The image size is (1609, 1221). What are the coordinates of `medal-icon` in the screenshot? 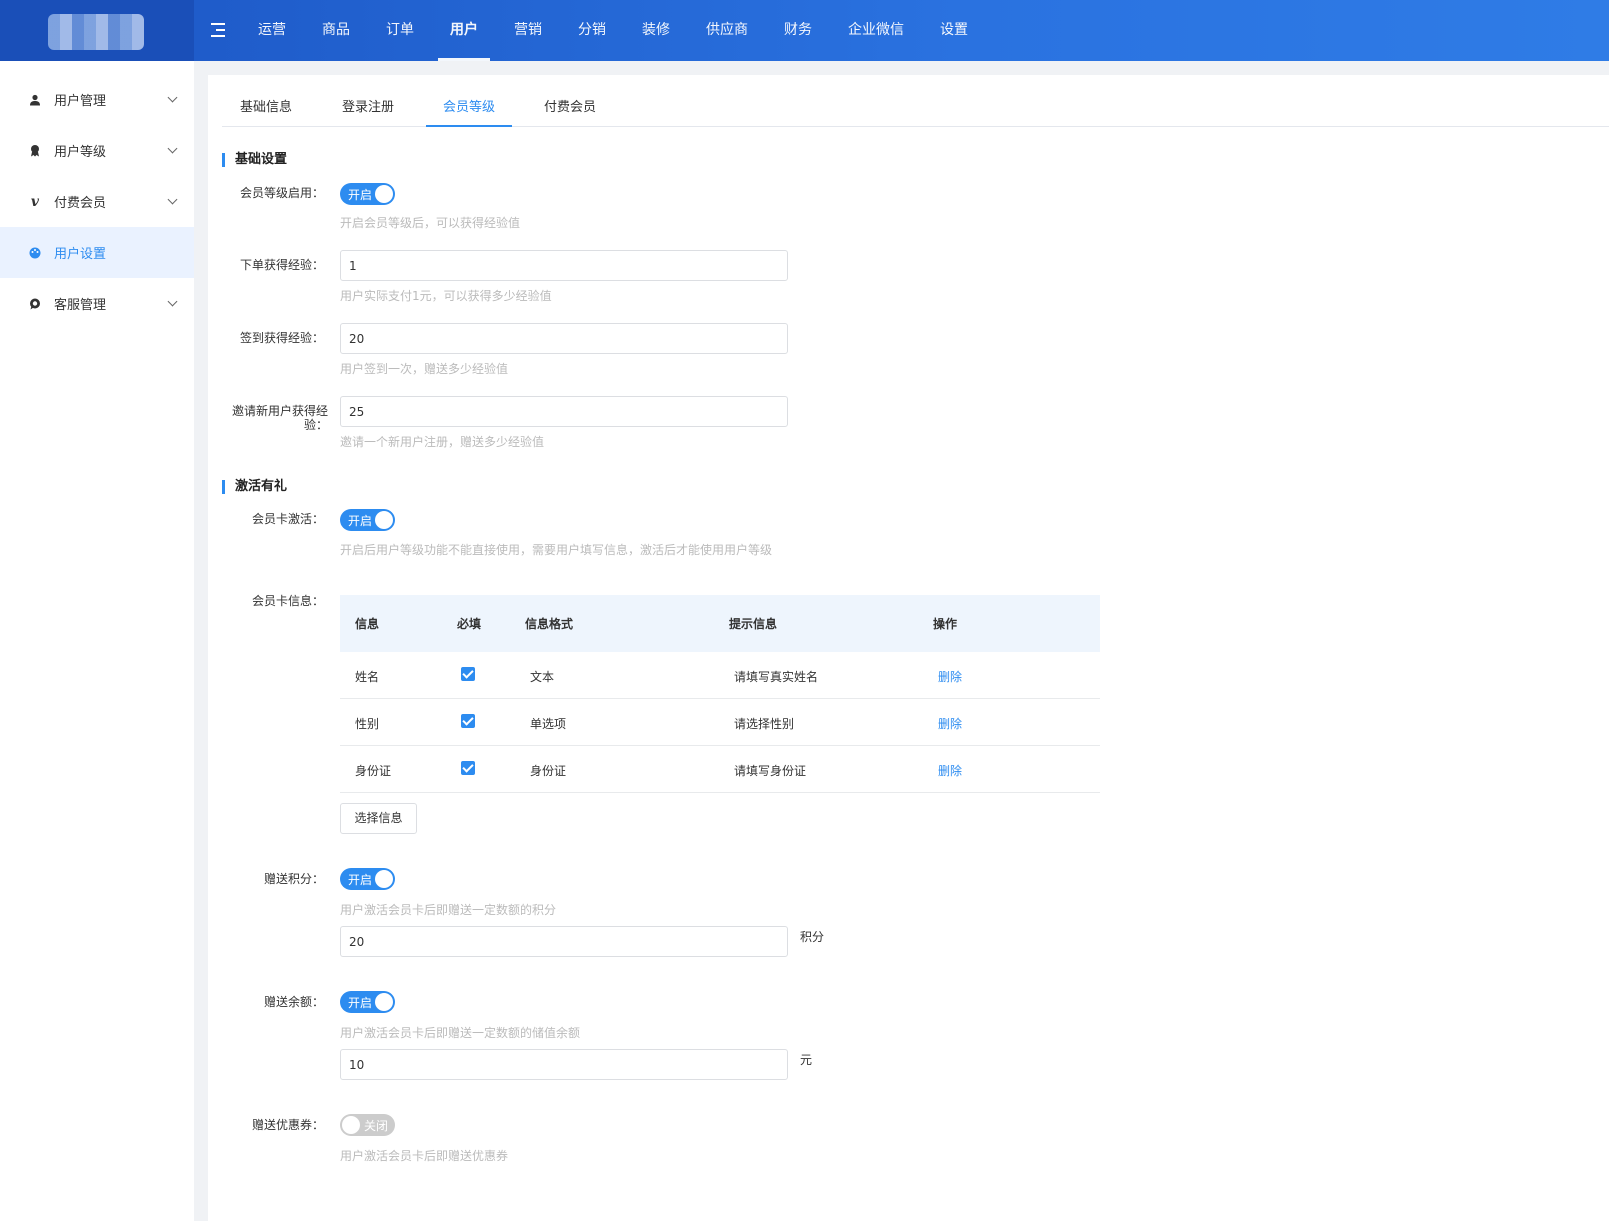 It's located at (35, 151).